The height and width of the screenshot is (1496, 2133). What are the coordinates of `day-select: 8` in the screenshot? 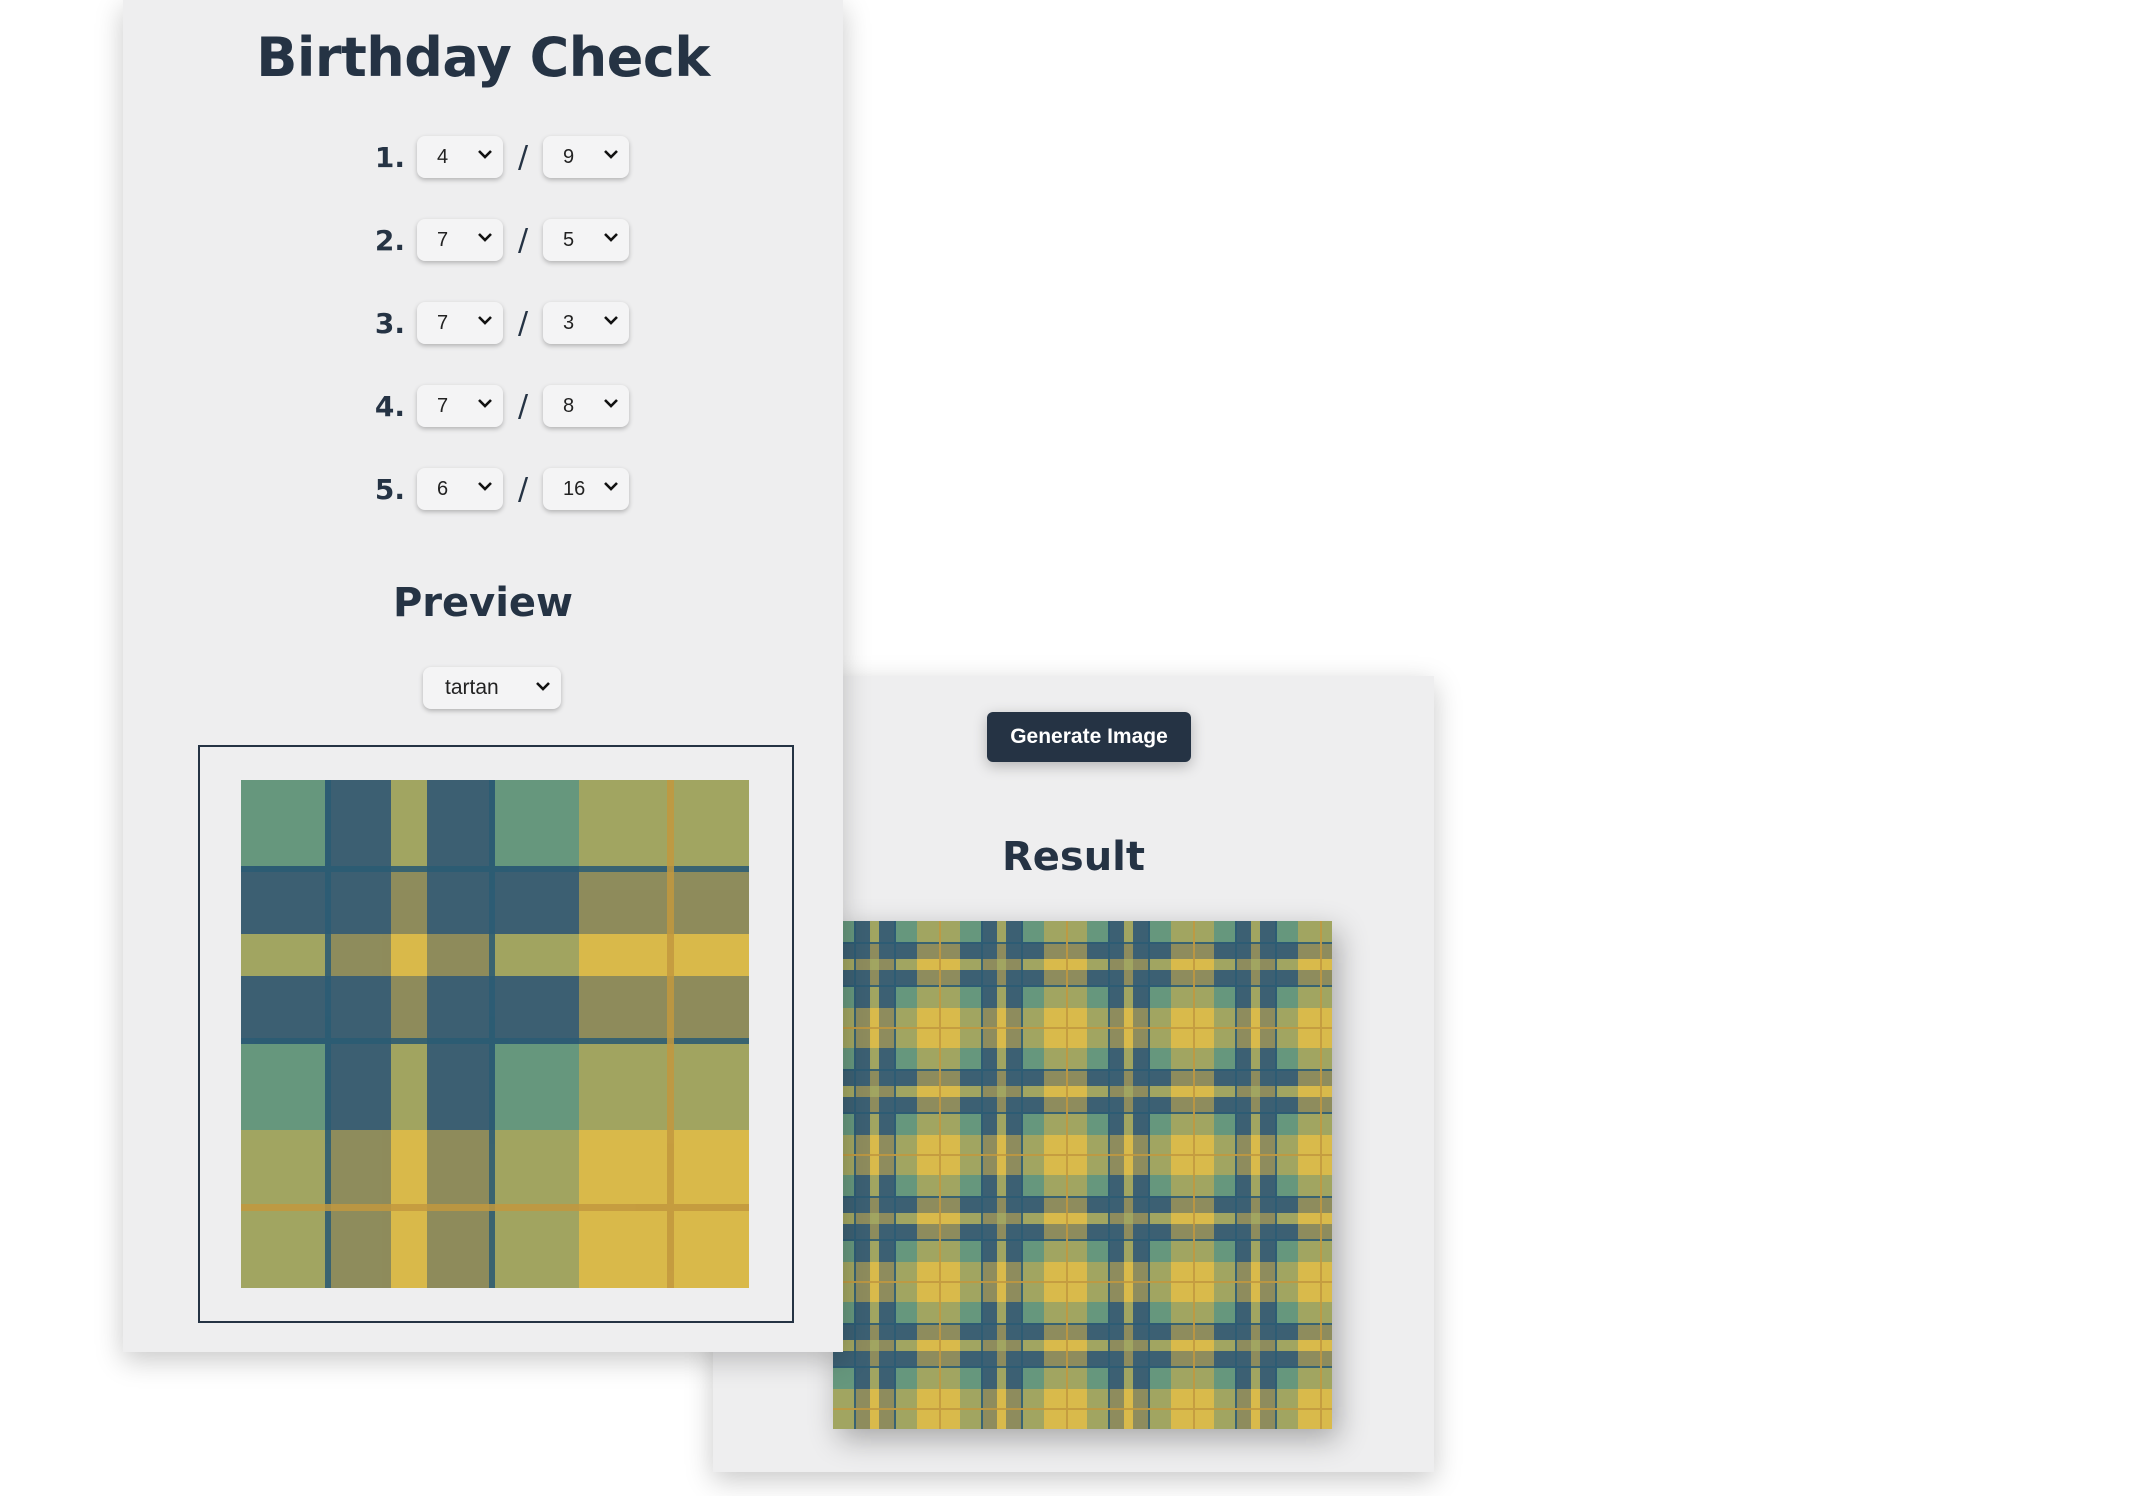 It's located at (586, 406).